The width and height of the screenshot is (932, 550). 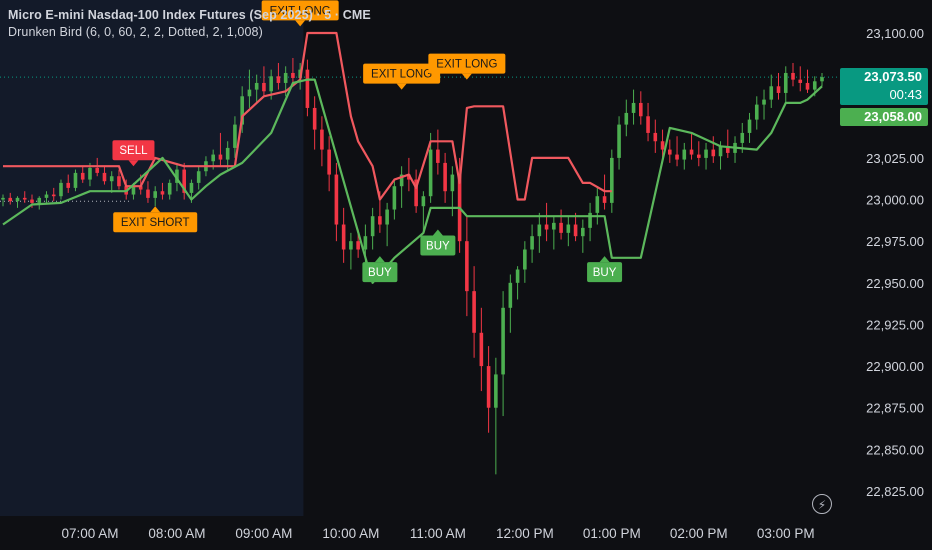 I want to click on x-tick-label: 08:00 AM, so click(x=176, y=533).